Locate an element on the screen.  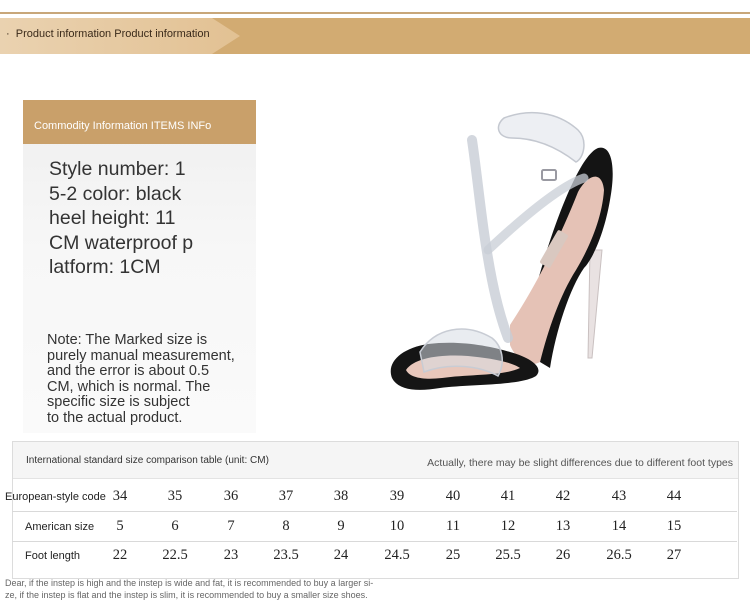
row-label: Foot length is located at coordinates (53, 556).